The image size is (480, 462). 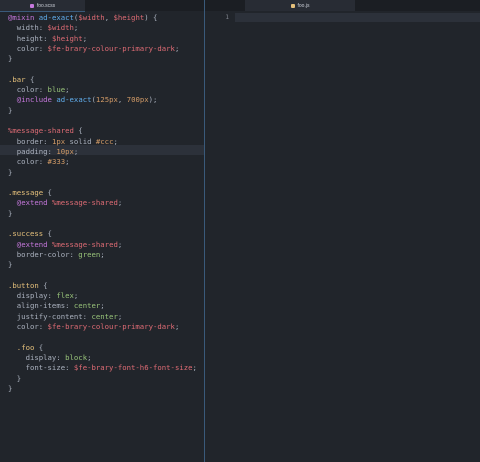 What do you see at coordinates (63, 141) in the screenshot?
I see `code-line: border: 1px solid #ccc;` at bounding box center [63, 141].